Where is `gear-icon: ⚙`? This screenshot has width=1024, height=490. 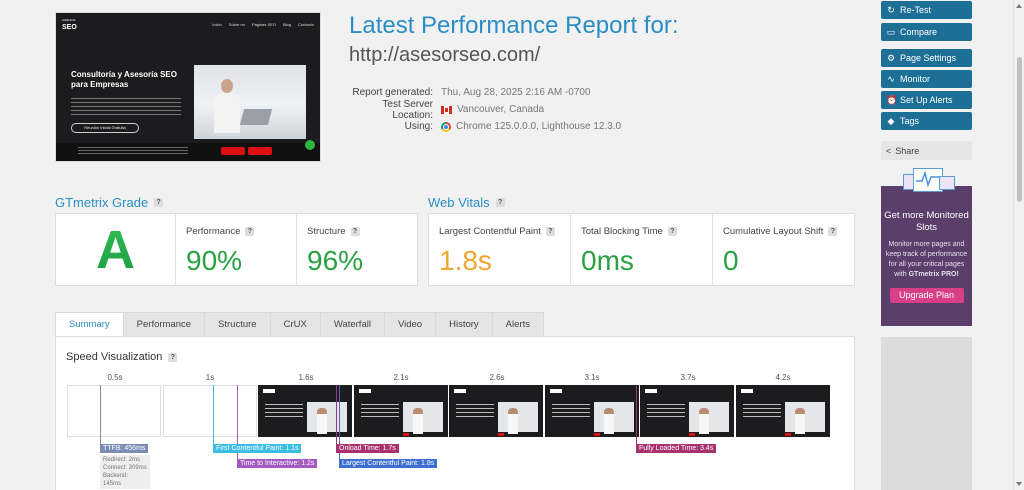
gear-icon: ⚙ is located at coordinates (891, 57).